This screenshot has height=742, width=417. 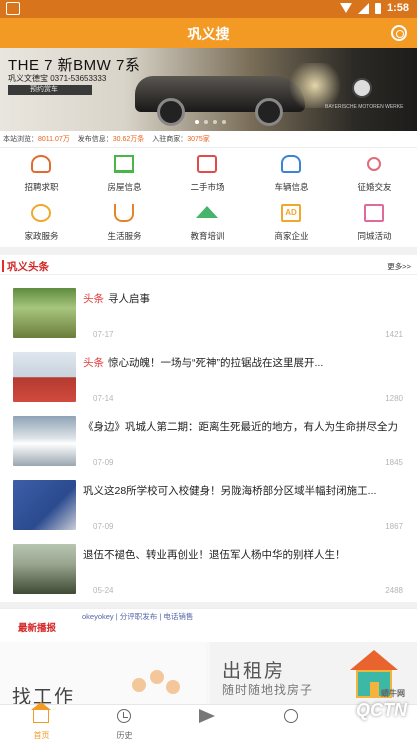 What do you see at coordinates (208, 625) in the screenshot?
I see `broadcast-bar: 最新播报 okeyokey | 分评职发布 | 电话销售` at bounding box center [208, 625].